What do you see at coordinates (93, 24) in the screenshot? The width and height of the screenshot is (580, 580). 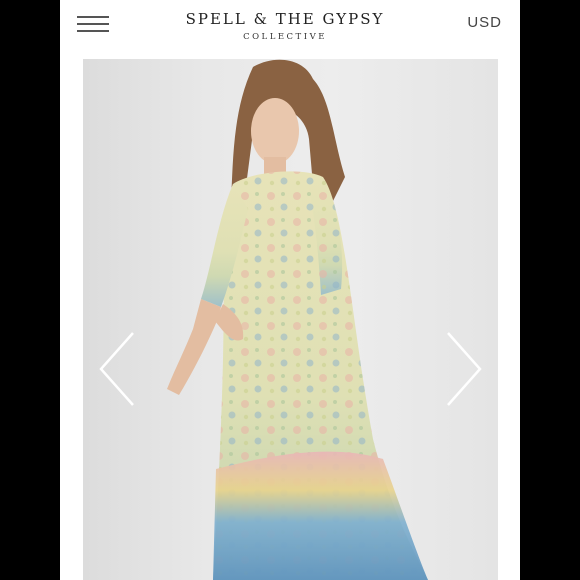 I see `hamburger-menu-icon` at bounding box center [93, 24].